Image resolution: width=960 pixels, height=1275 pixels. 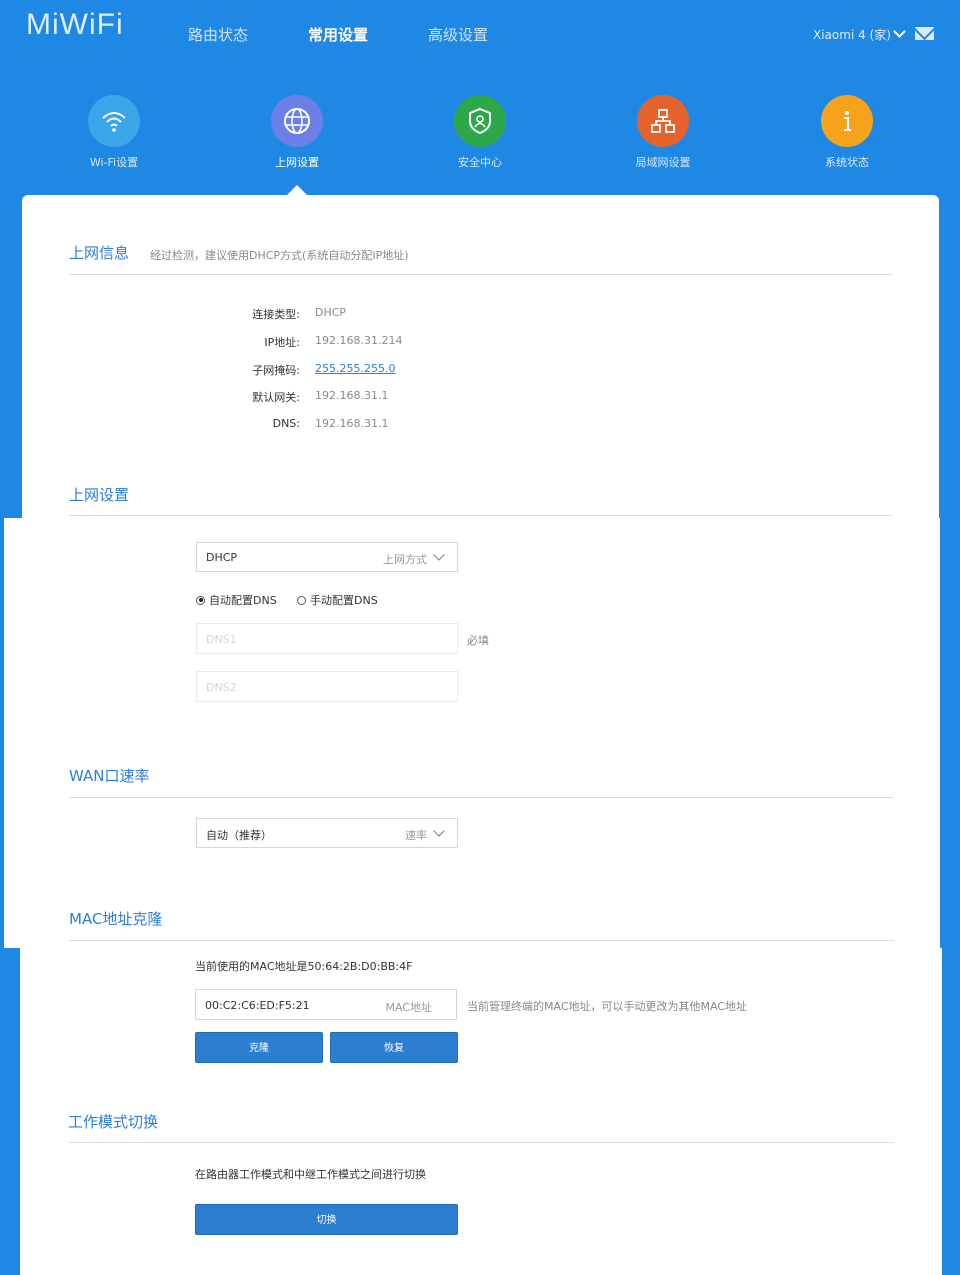 What do you see at coordinates (304, 966) in the screenshot?
I see `current-mac-text: 当前使用的MAC地址是50:64:2B:D0:BB:4F` at bounding box center [304, 966].